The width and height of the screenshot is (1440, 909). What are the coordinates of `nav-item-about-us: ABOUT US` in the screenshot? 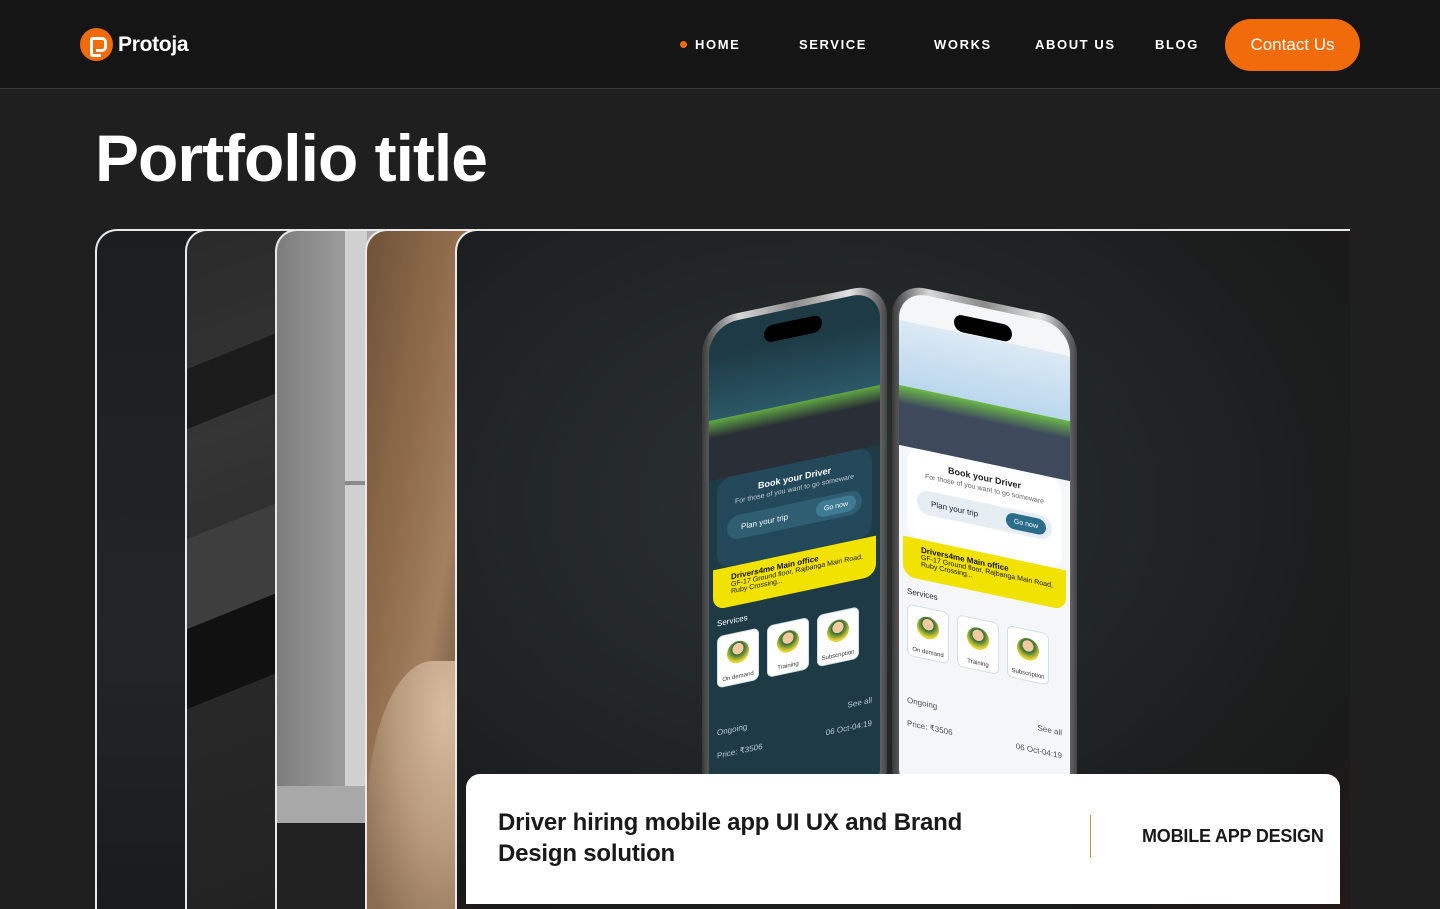 It's located at (1075, 44).